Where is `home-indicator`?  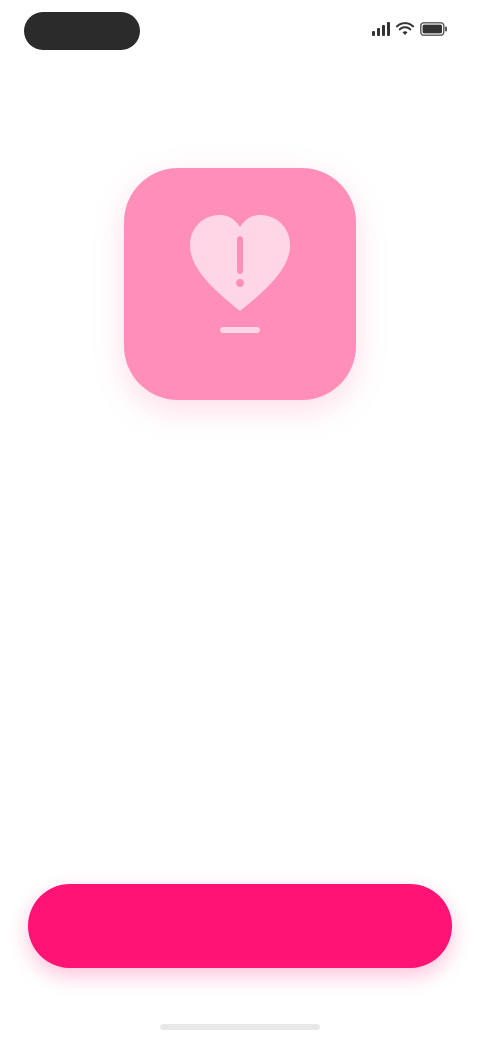
home-indicator is located at coordinates (240, 1027).